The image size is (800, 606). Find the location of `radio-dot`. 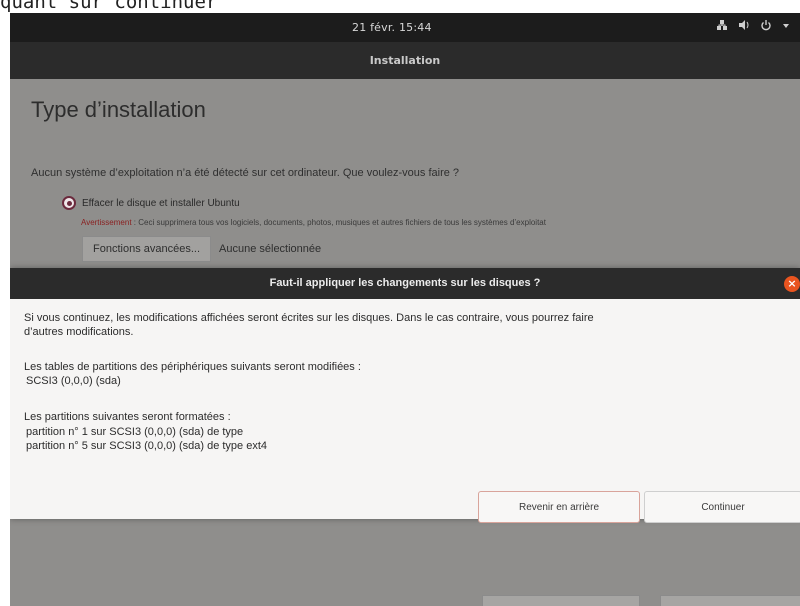

radio-dot is located at coordinates (69, 203).